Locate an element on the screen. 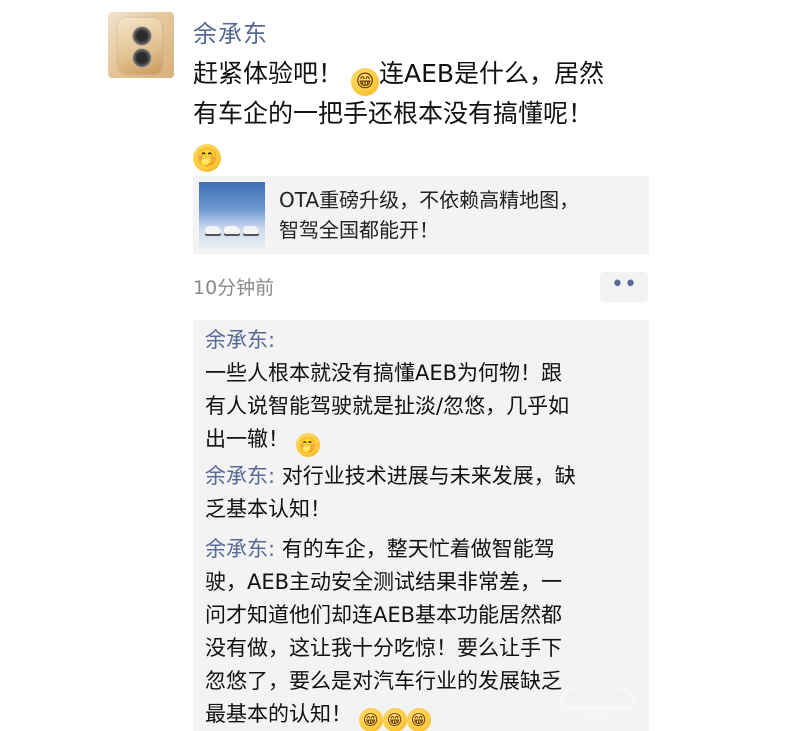  comment-line: 有人说智能驾驶就是扯淡/忽悠，几乎如 is located at coordinates (387, 406).